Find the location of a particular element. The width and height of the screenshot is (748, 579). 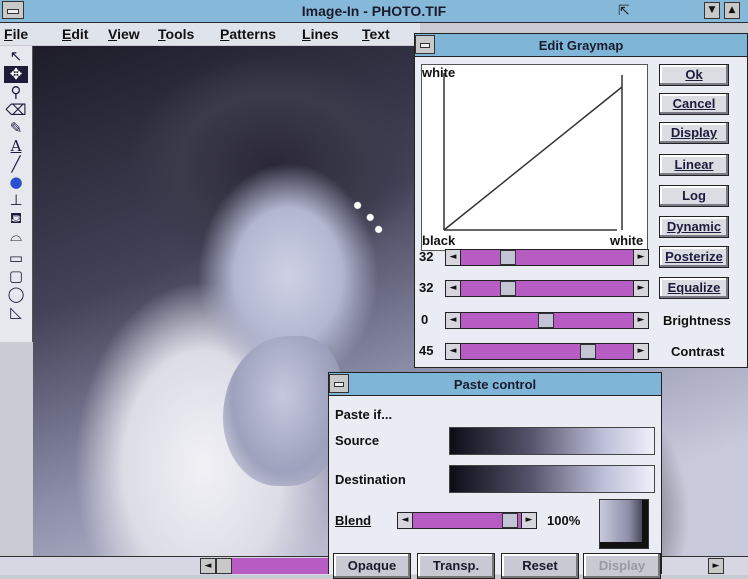

blend-right-arrow: ► is located at coordinates (529, 520).